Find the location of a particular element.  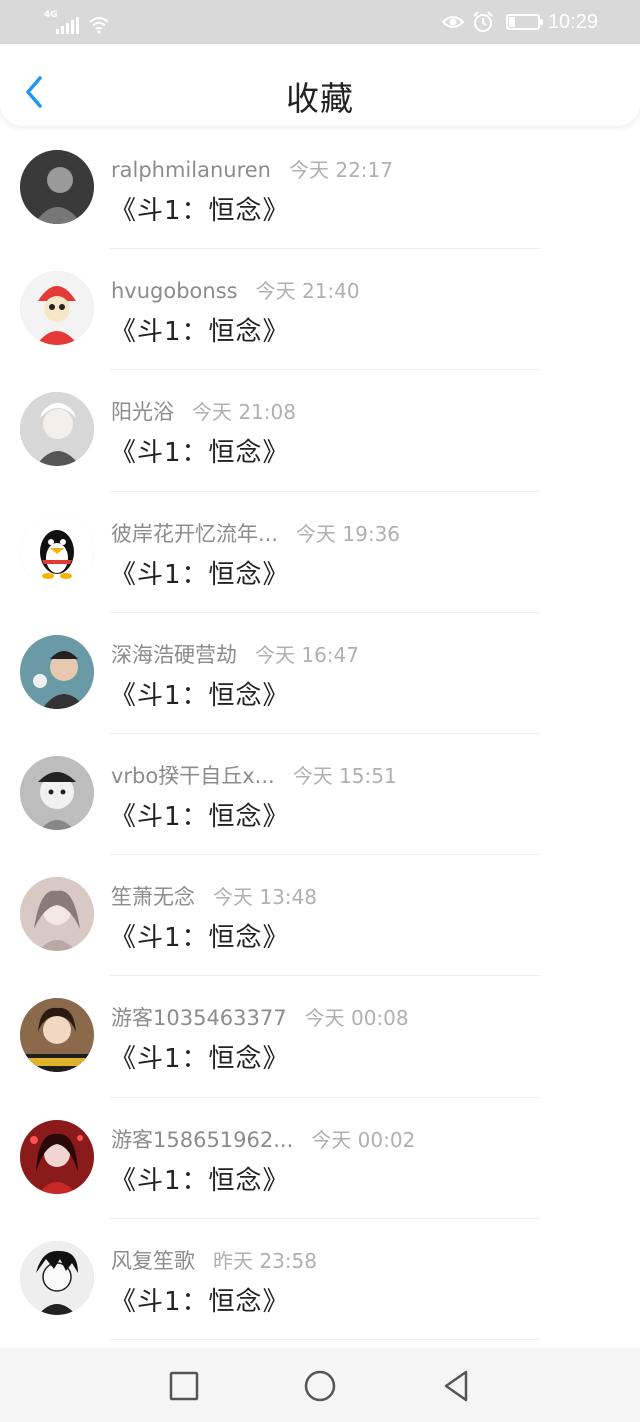

item-meta: 深海浩硬营劫 今天 16:47 is located at coordinates (235, 654).